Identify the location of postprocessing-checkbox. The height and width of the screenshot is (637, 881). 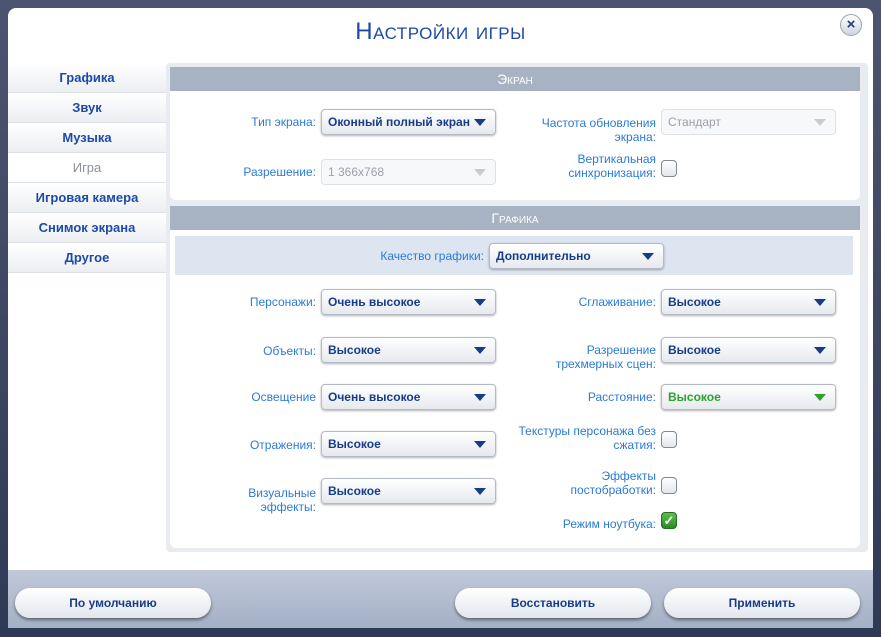
(669, 485).